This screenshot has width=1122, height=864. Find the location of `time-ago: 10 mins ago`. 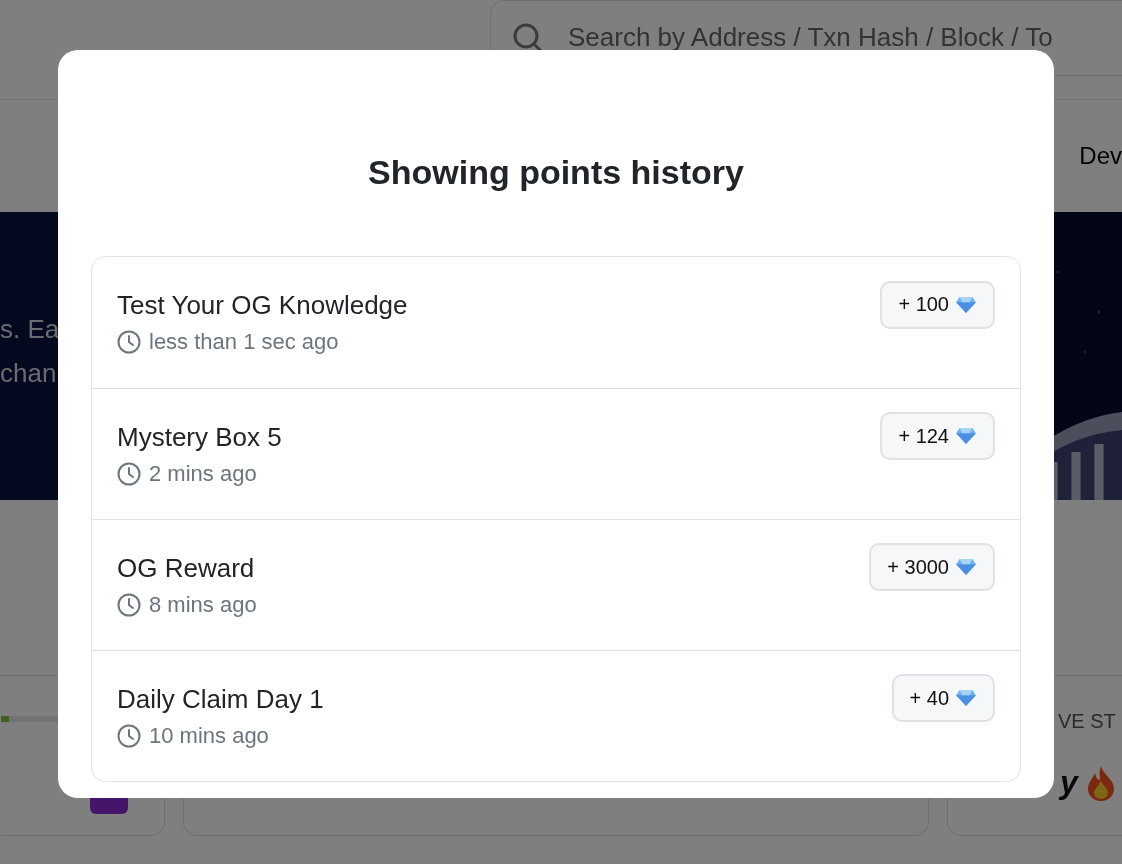

time-ago: 10 mins ago is located at coordinates (209, 735).